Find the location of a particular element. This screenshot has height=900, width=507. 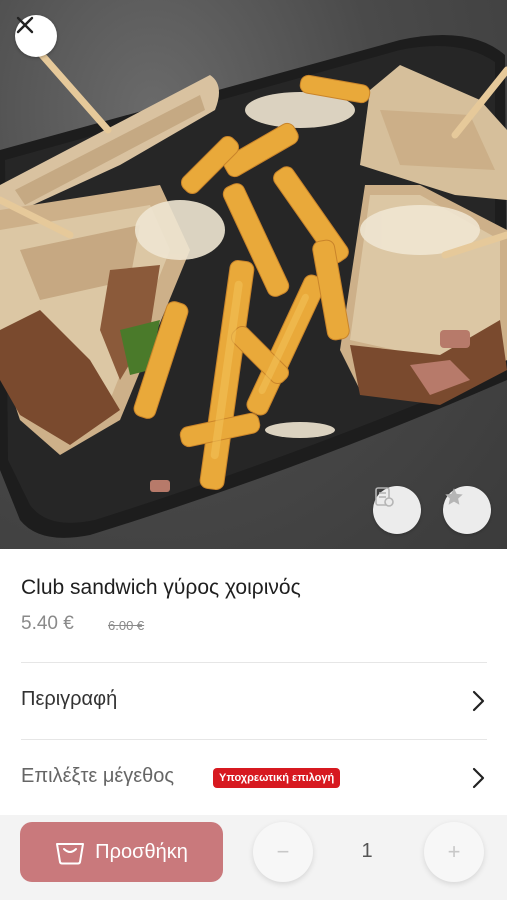

description-row: Περιγραφή is located at coordinates (253, 700).